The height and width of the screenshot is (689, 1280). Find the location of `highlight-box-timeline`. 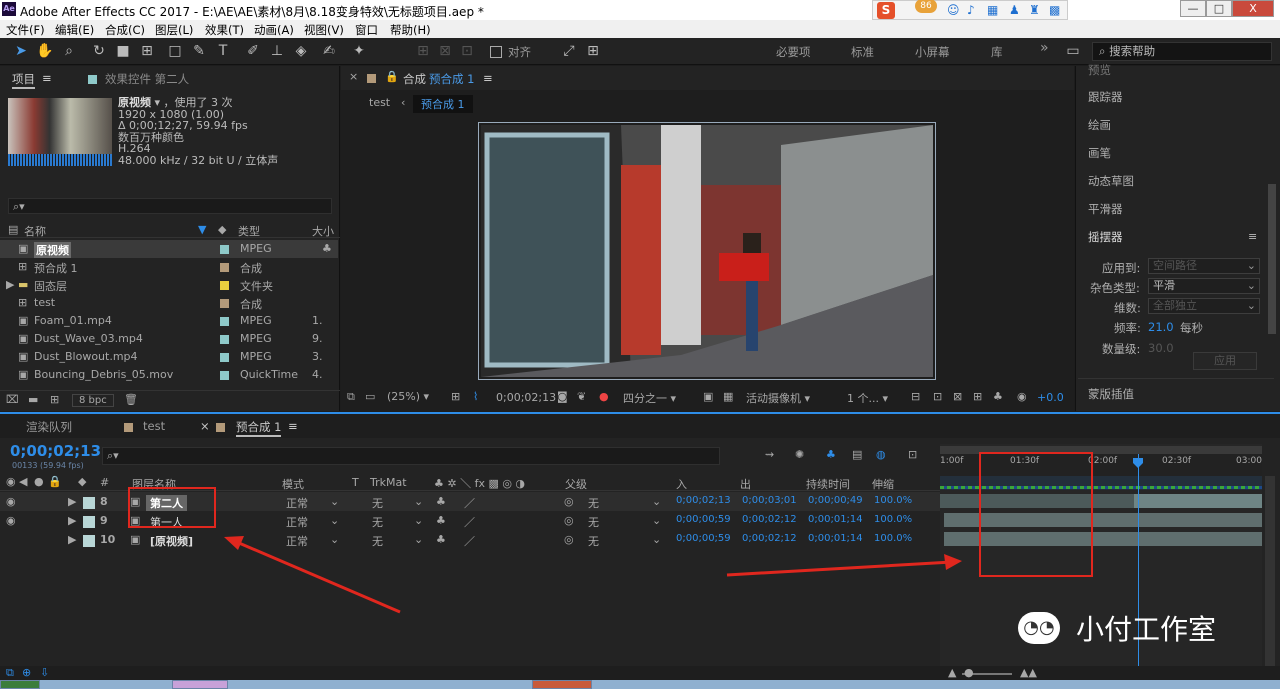

highlight-box-timeline is located at coordinates (1036, 514).